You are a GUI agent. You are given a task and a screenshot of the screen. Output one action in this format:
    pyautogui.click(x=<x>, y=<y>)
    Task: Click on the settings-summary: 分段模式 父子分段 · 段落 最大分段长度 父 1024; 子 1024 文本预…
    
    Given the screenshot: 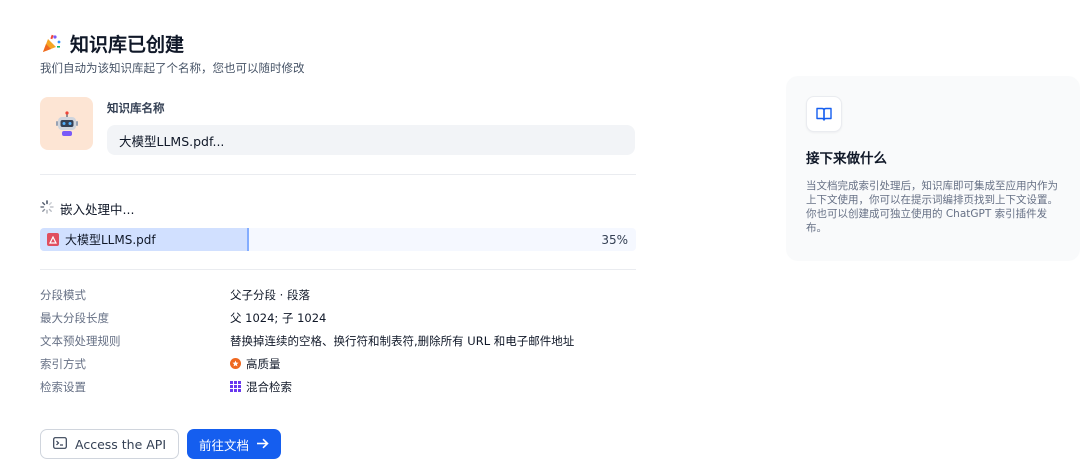 What is the action you would take?
    pyautogui.click(x=307, y=340)
    